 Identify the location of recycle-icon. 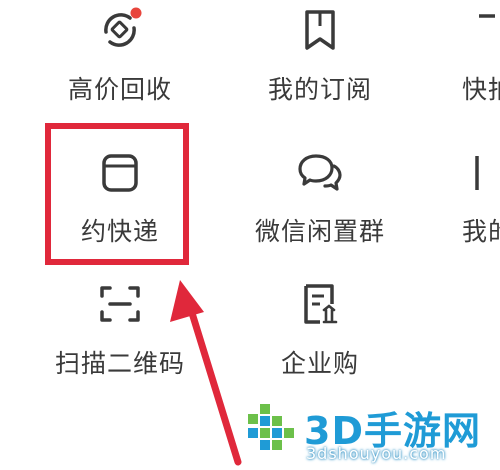
(120, 30).